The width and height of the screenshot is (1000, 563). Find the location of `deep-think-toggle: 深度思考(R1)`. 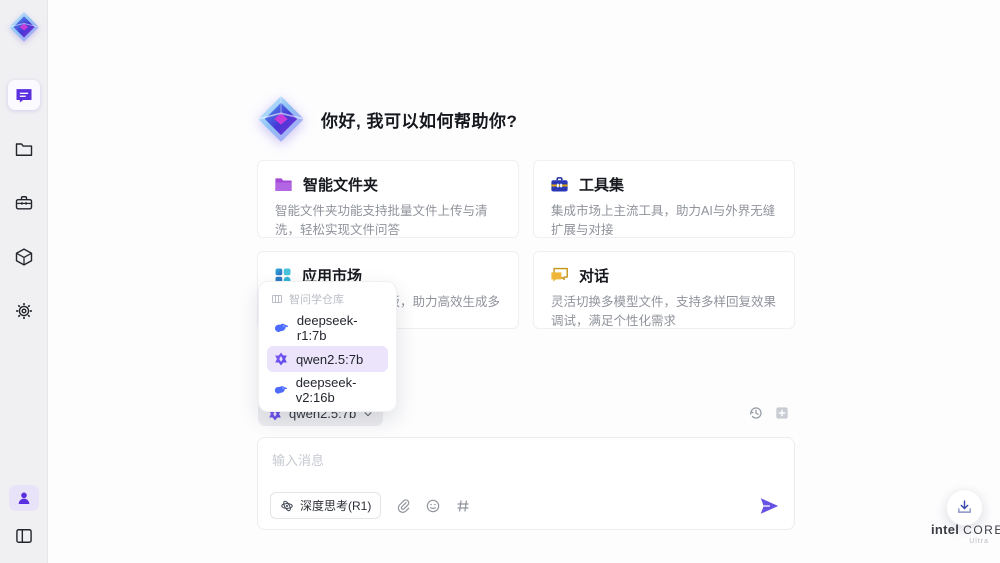

deep-think-toggle: 深度思考(R1) is located at coordinates (326, 505).